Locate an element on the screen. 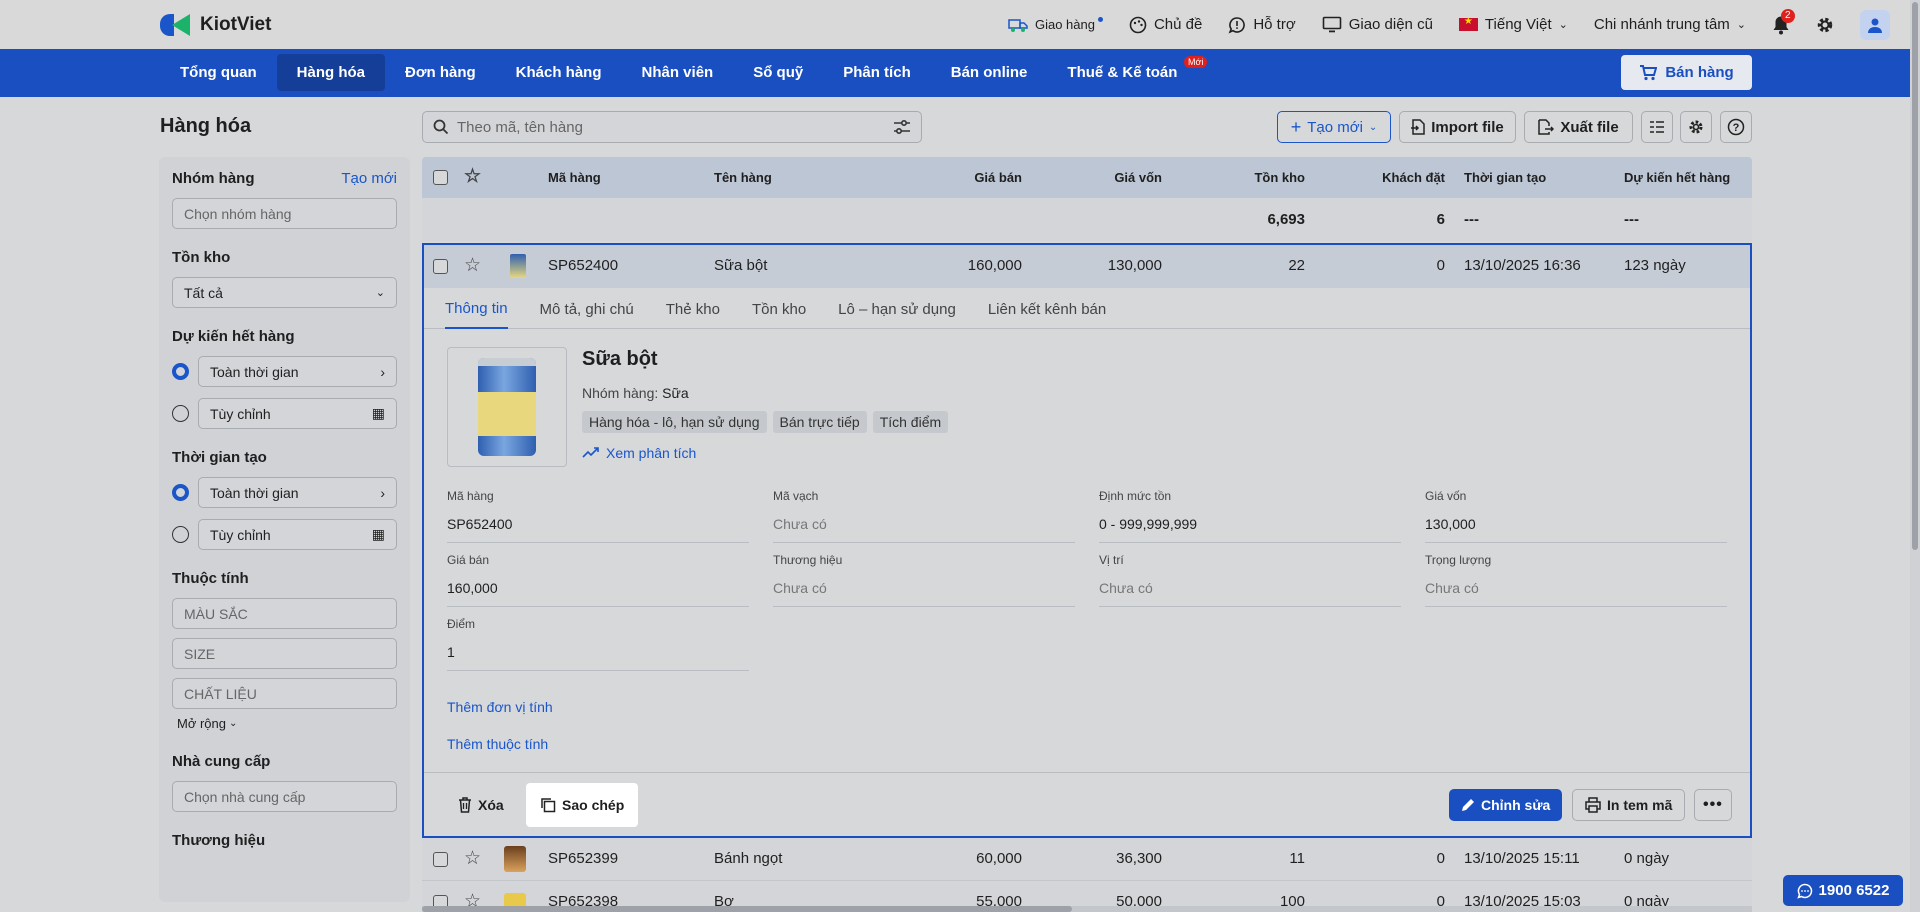 This screenshot has width=1920, height=912. notifications-button: 2 is located at coordinates (1783, 21).